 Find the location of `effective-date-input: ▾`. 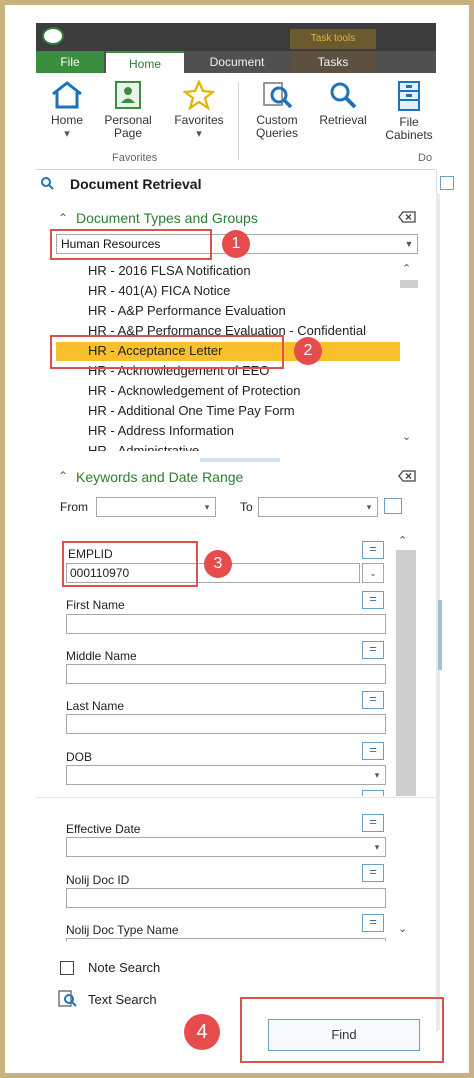

effective-date-input: ▾ is located at coordinates (226, 847).